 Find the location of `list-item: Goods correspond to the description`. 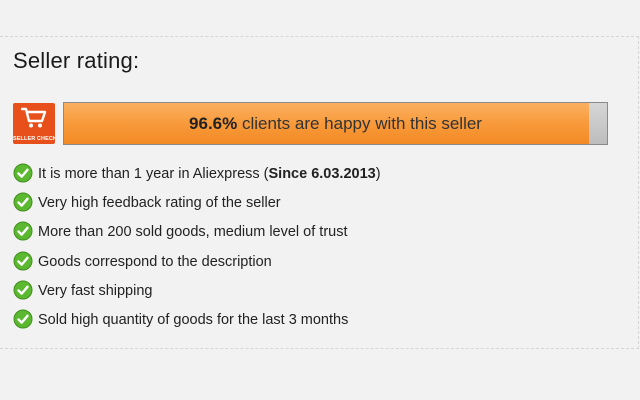

list-item: Goods correspond to the description is located at coordinates (197, 265).